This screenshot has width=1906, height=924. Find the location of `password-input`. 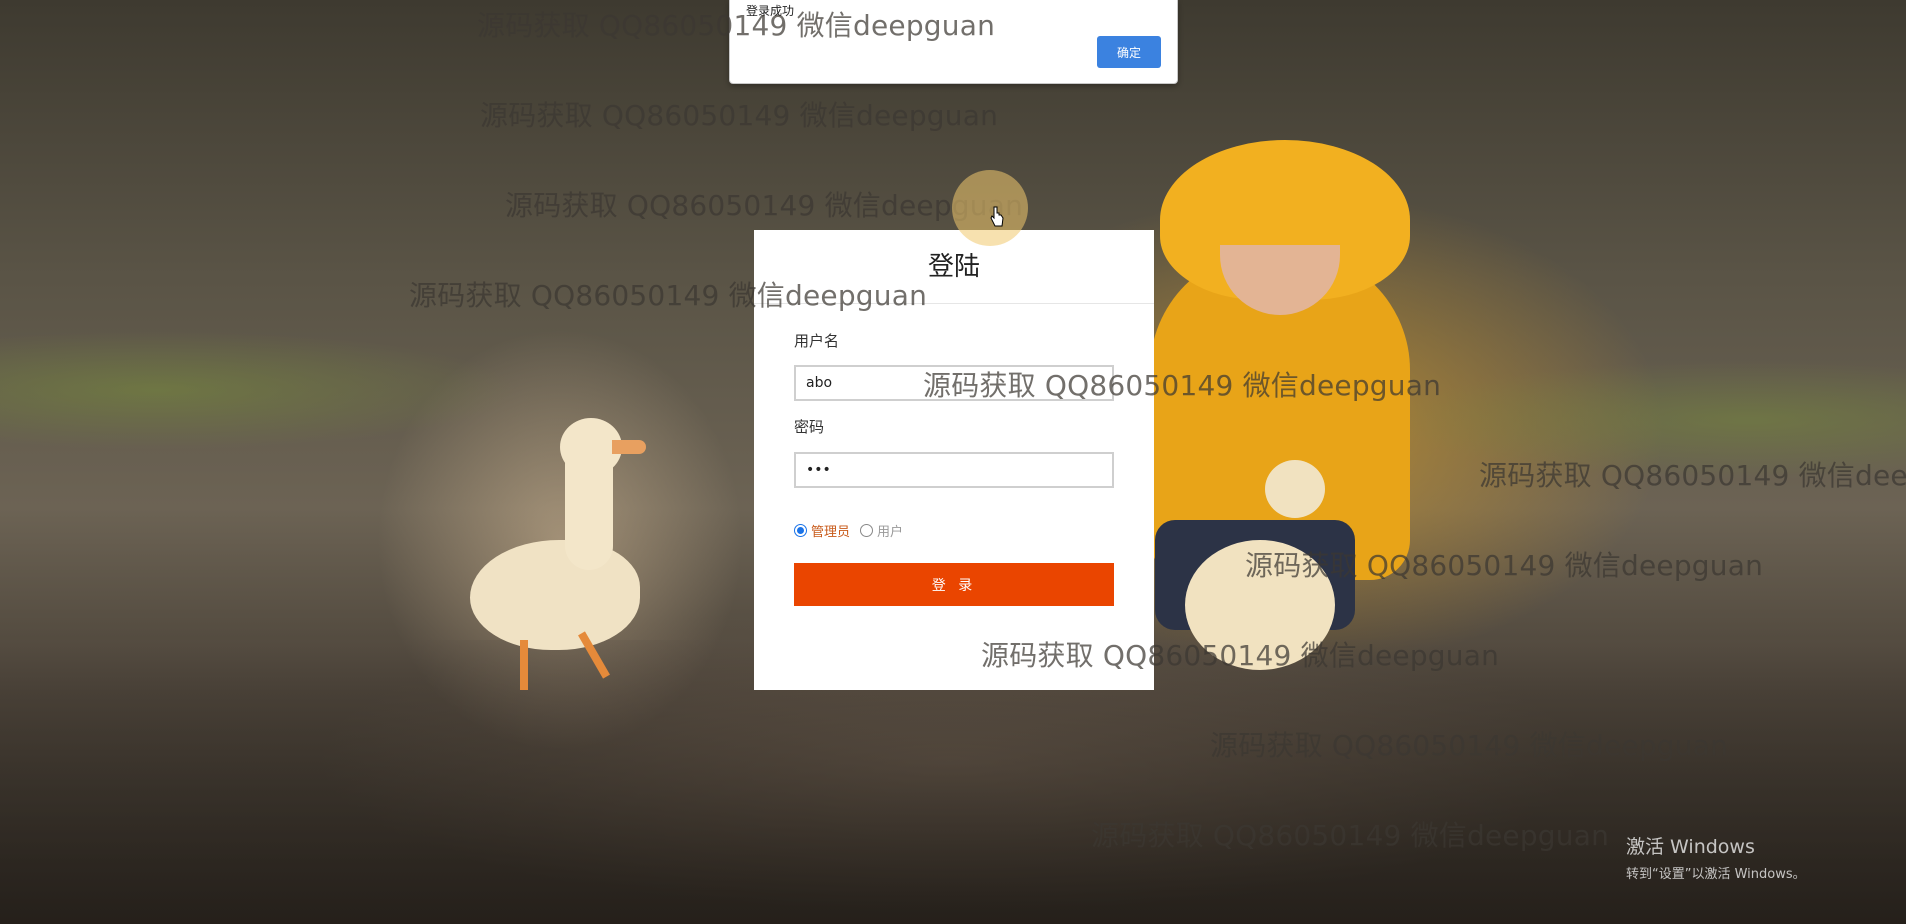

password-input is located at coordinates (954, 470).